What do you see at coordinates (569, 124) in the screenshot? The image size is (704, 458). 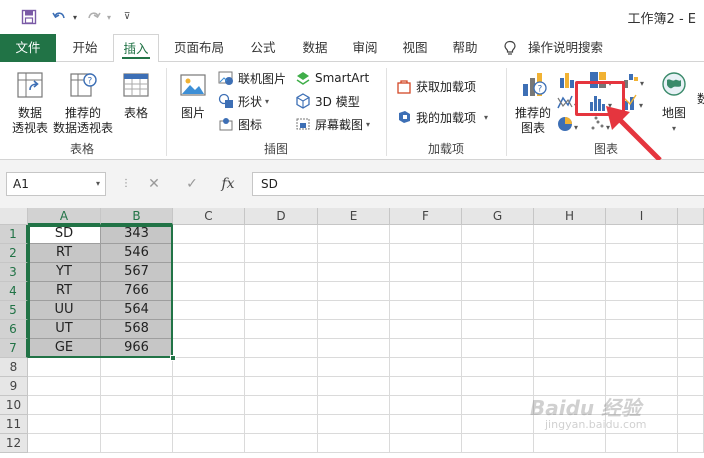 I see `pie-chart-button: ▾` at bounding box center [569, 124].